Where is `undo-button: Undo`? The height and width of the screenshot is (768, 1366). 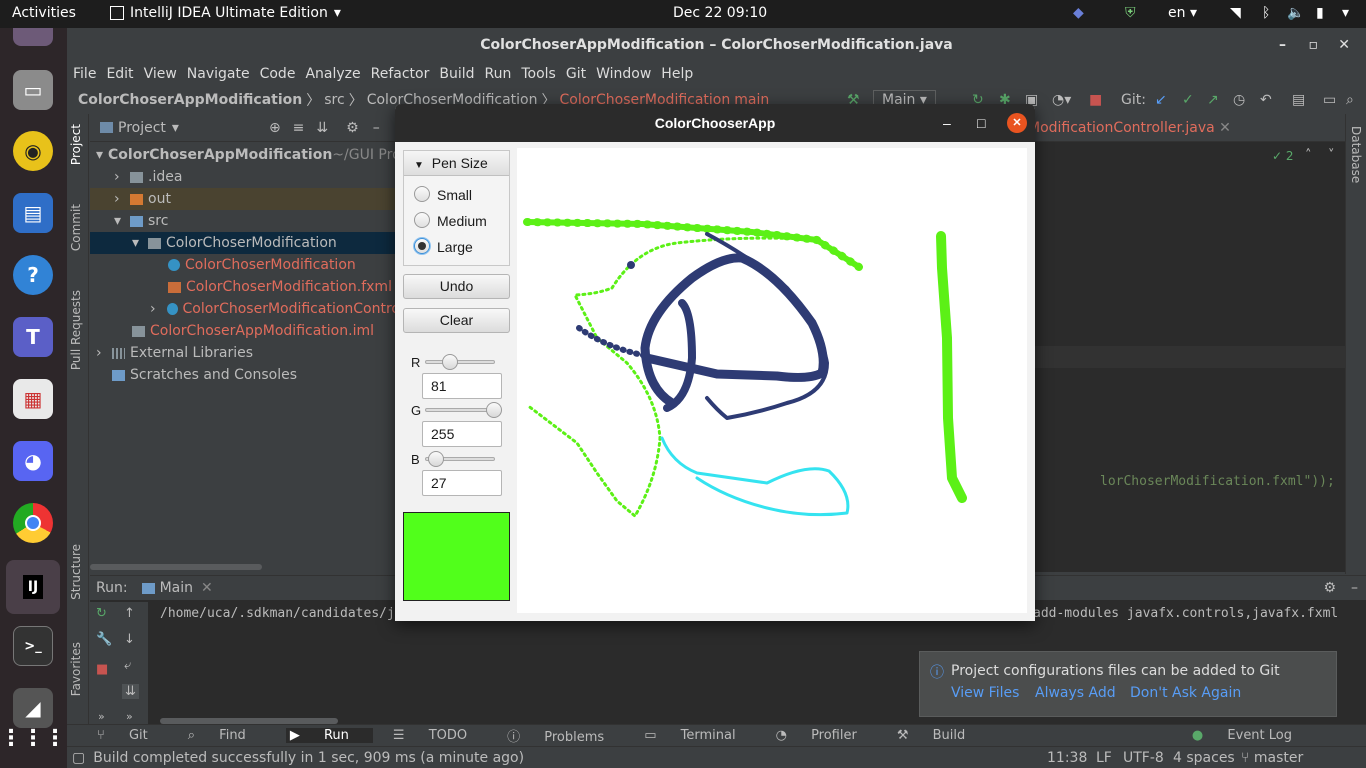
undo-button: Undo is located at coordinates (456, 286).